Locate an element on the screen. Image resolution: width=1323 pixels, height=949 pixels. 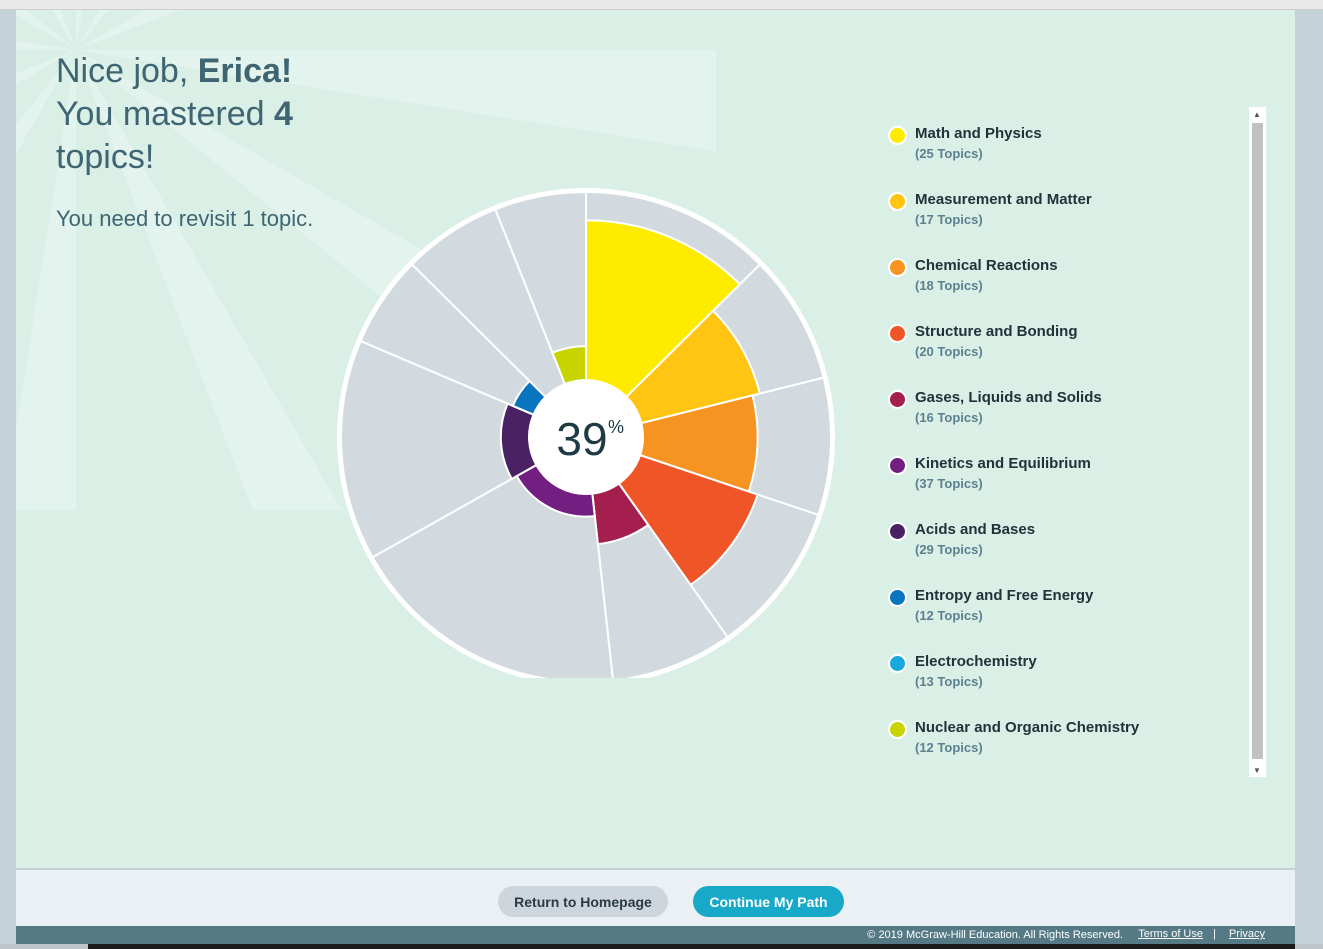
legend-topic-name: Math and Physics is located at coordinates (978, 133).